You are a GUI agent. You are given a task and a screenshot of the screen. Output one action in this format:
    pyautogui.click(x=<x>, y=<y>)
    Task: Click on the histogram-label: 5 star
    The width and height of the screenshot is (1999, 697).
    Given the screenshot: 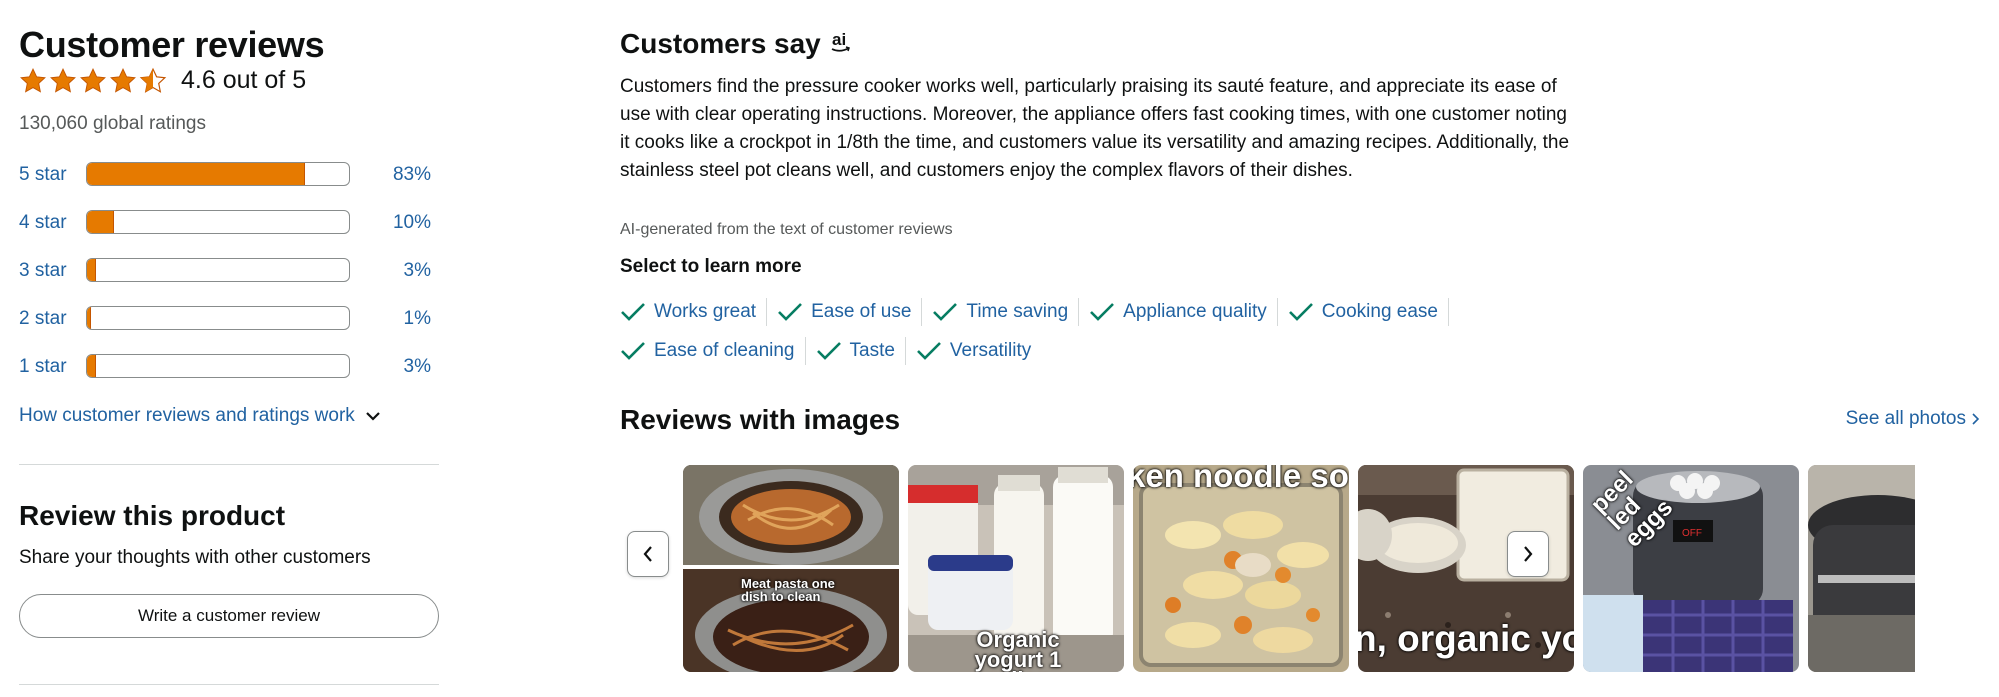 What is the action you would take?
    pyautogui.click(x=43, y=175)
    